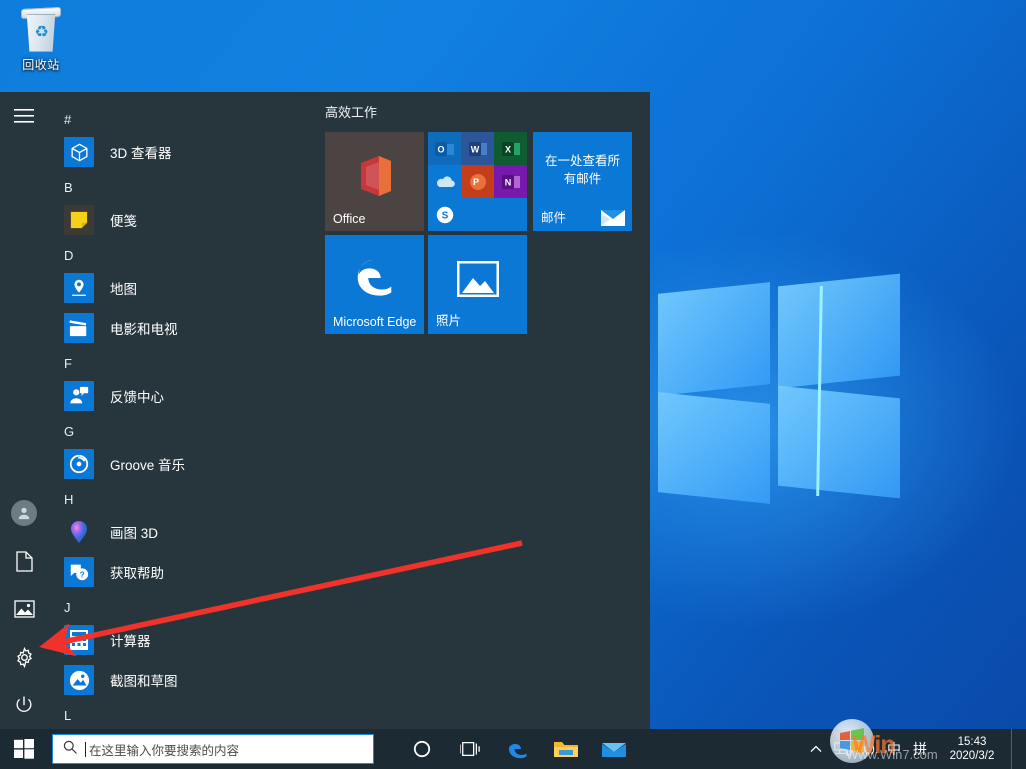 This screenshot has height=769, width=1026. Describe the element at coordinates (184, 220) in the screenshot. I see `app-list-item-sticky-notes: 便笺` at that location.